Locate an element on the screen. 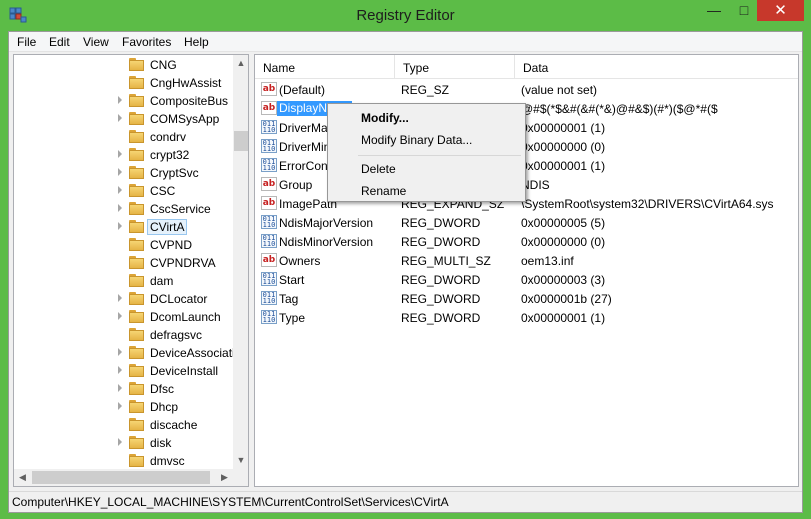 The image size is (811, 519). tree-item: DCLocator is located at coordinates (121, 299).